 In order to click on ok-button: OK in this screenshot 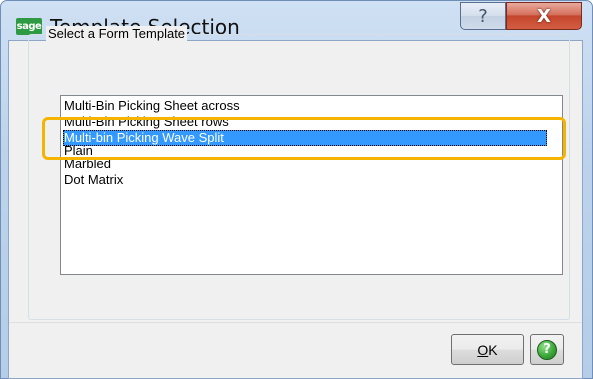, I will do `click(487, 349)`.